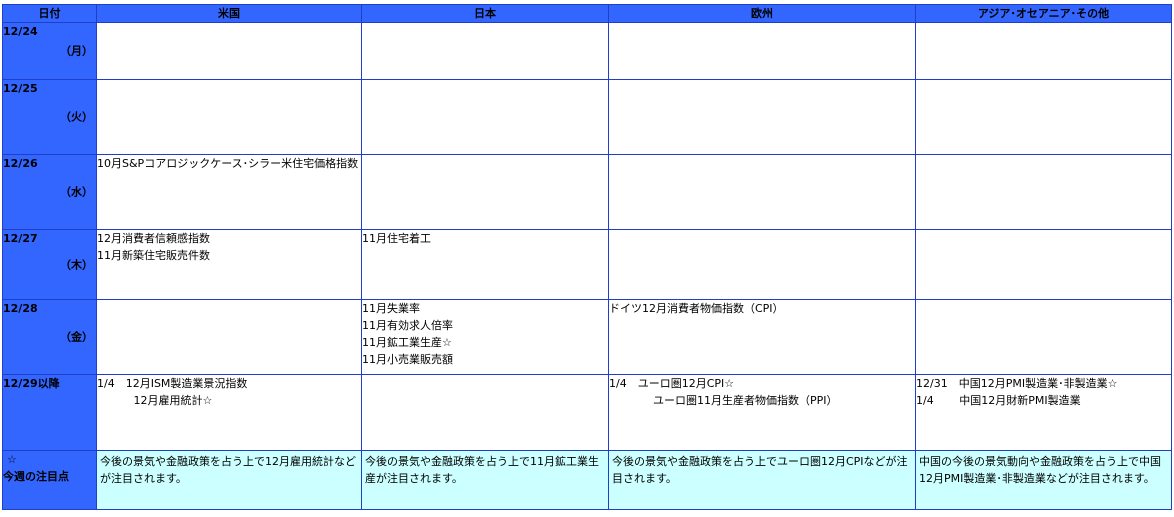 The image size is (1174, 517). I want to click on event-item: 11月失業率, so click(391, 308).